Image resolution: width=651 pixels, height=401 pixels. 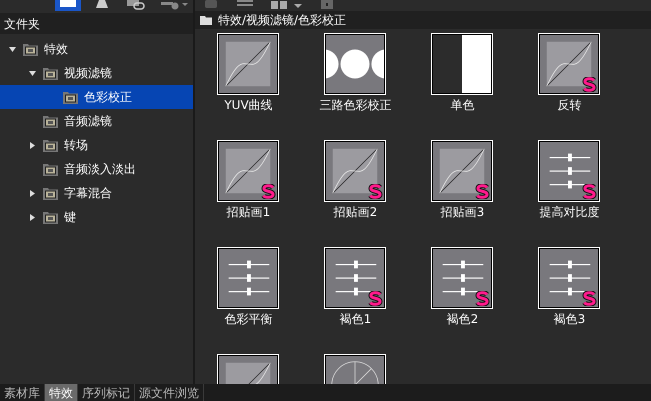 I want to click on toolbar-icon, so click(x=68, y=5).